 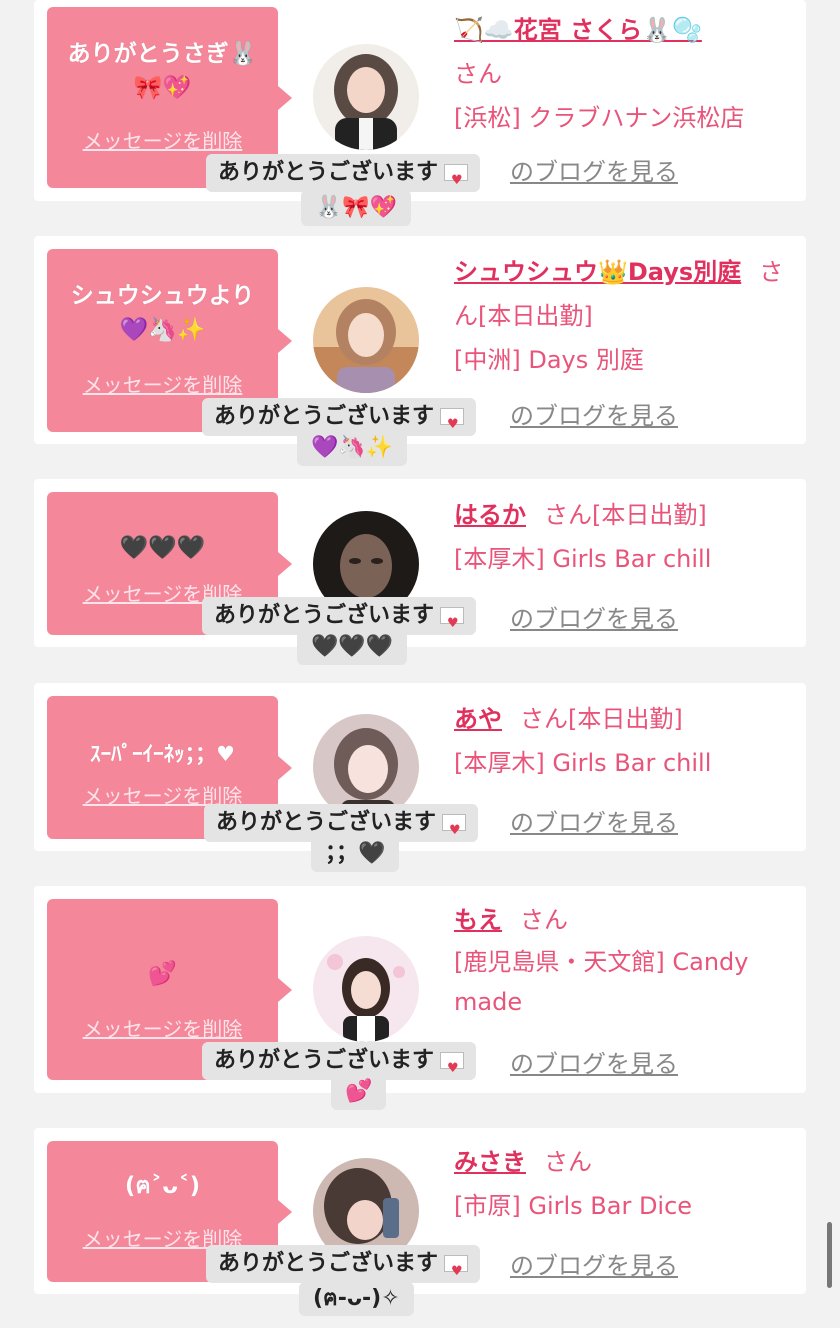 I want to click on scrollbar, so click(x=829, y=1255).